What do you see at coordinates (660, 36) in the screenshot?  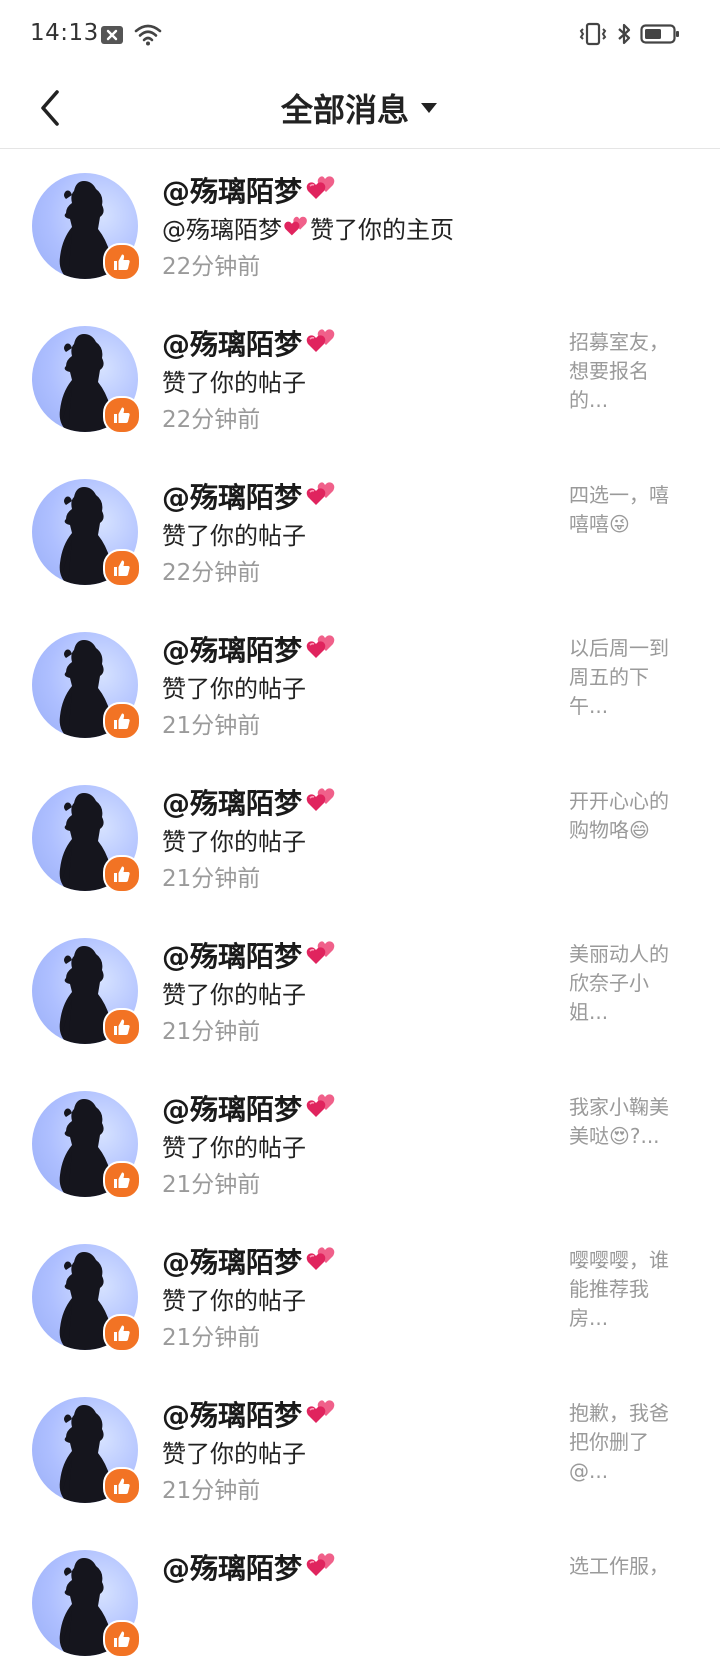 I see `battery-icon` at bounding box center [660, 36].